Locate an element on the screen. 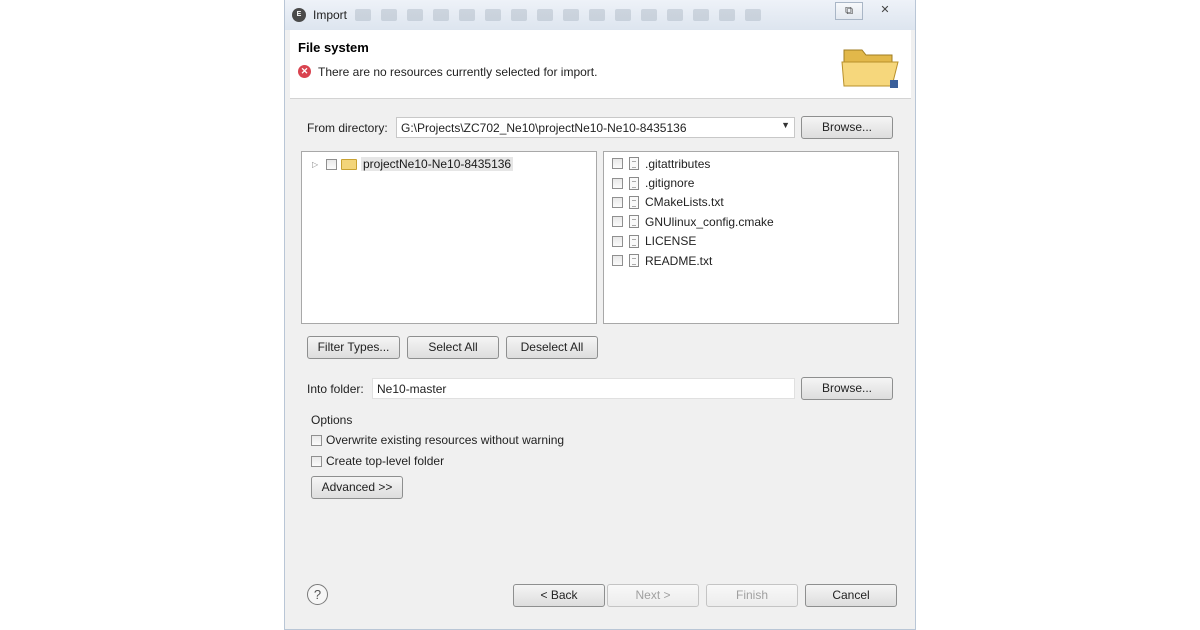  eclipse-icon: E is located at coordinates (299, 15).